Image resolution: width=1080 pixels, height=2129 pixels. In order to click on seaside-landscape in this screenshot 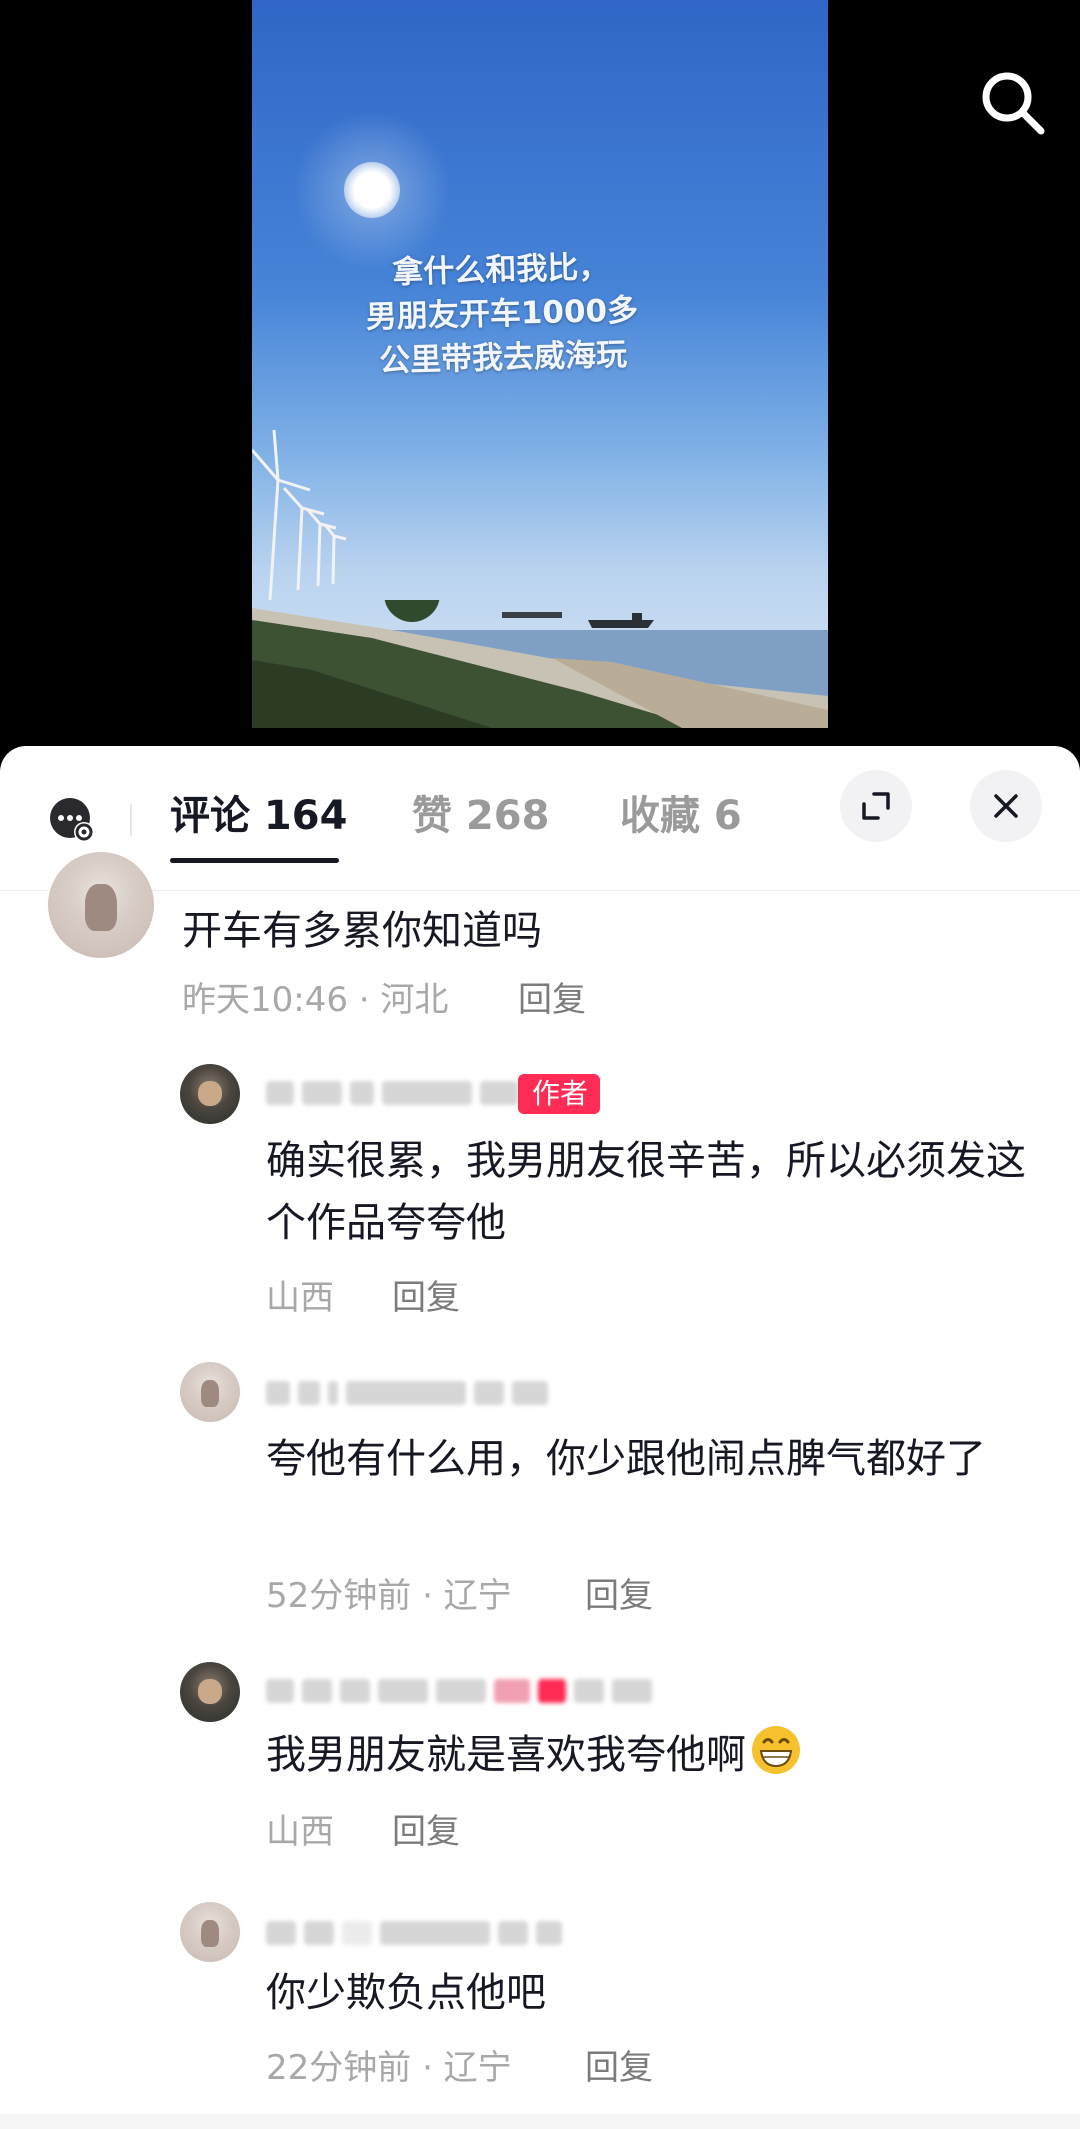, I will do `click(540, 664)`.